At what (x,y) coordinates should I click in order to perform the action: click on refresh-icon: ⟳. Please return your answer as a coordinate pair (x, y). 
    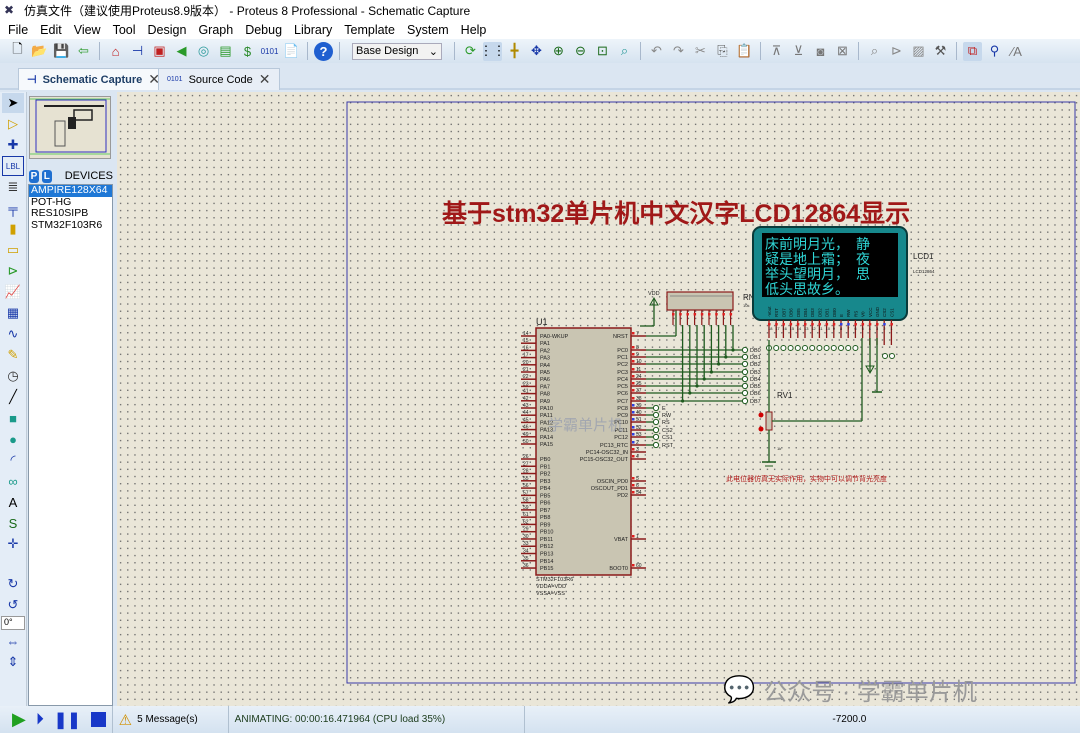
    Looking at the image, I should click on (470, 51).